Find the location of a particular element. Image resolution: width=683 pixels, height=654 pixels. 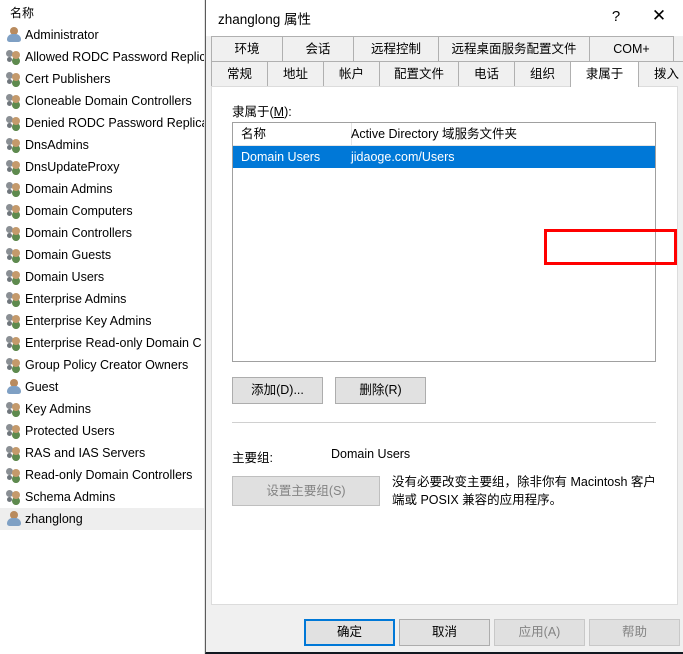

background-list-column-header: 名称 is located at coordinates (22, 13).